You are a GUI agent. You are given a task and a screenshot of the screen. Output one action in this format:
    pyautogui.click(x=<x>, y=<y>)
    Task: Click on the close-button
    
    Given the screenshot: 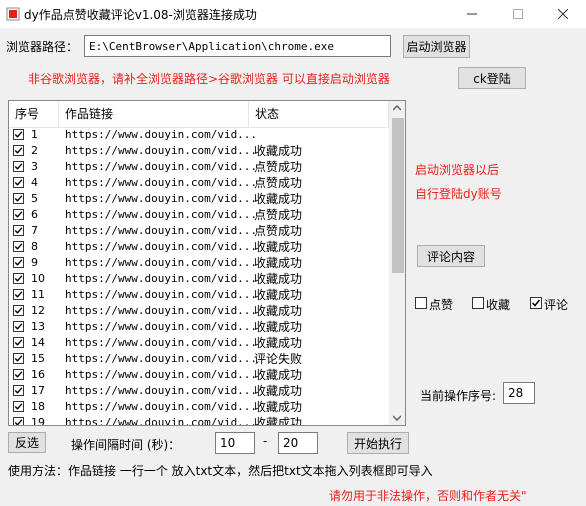 What is the action you would take?
    pyautogui.click(x=563, y=14)
    